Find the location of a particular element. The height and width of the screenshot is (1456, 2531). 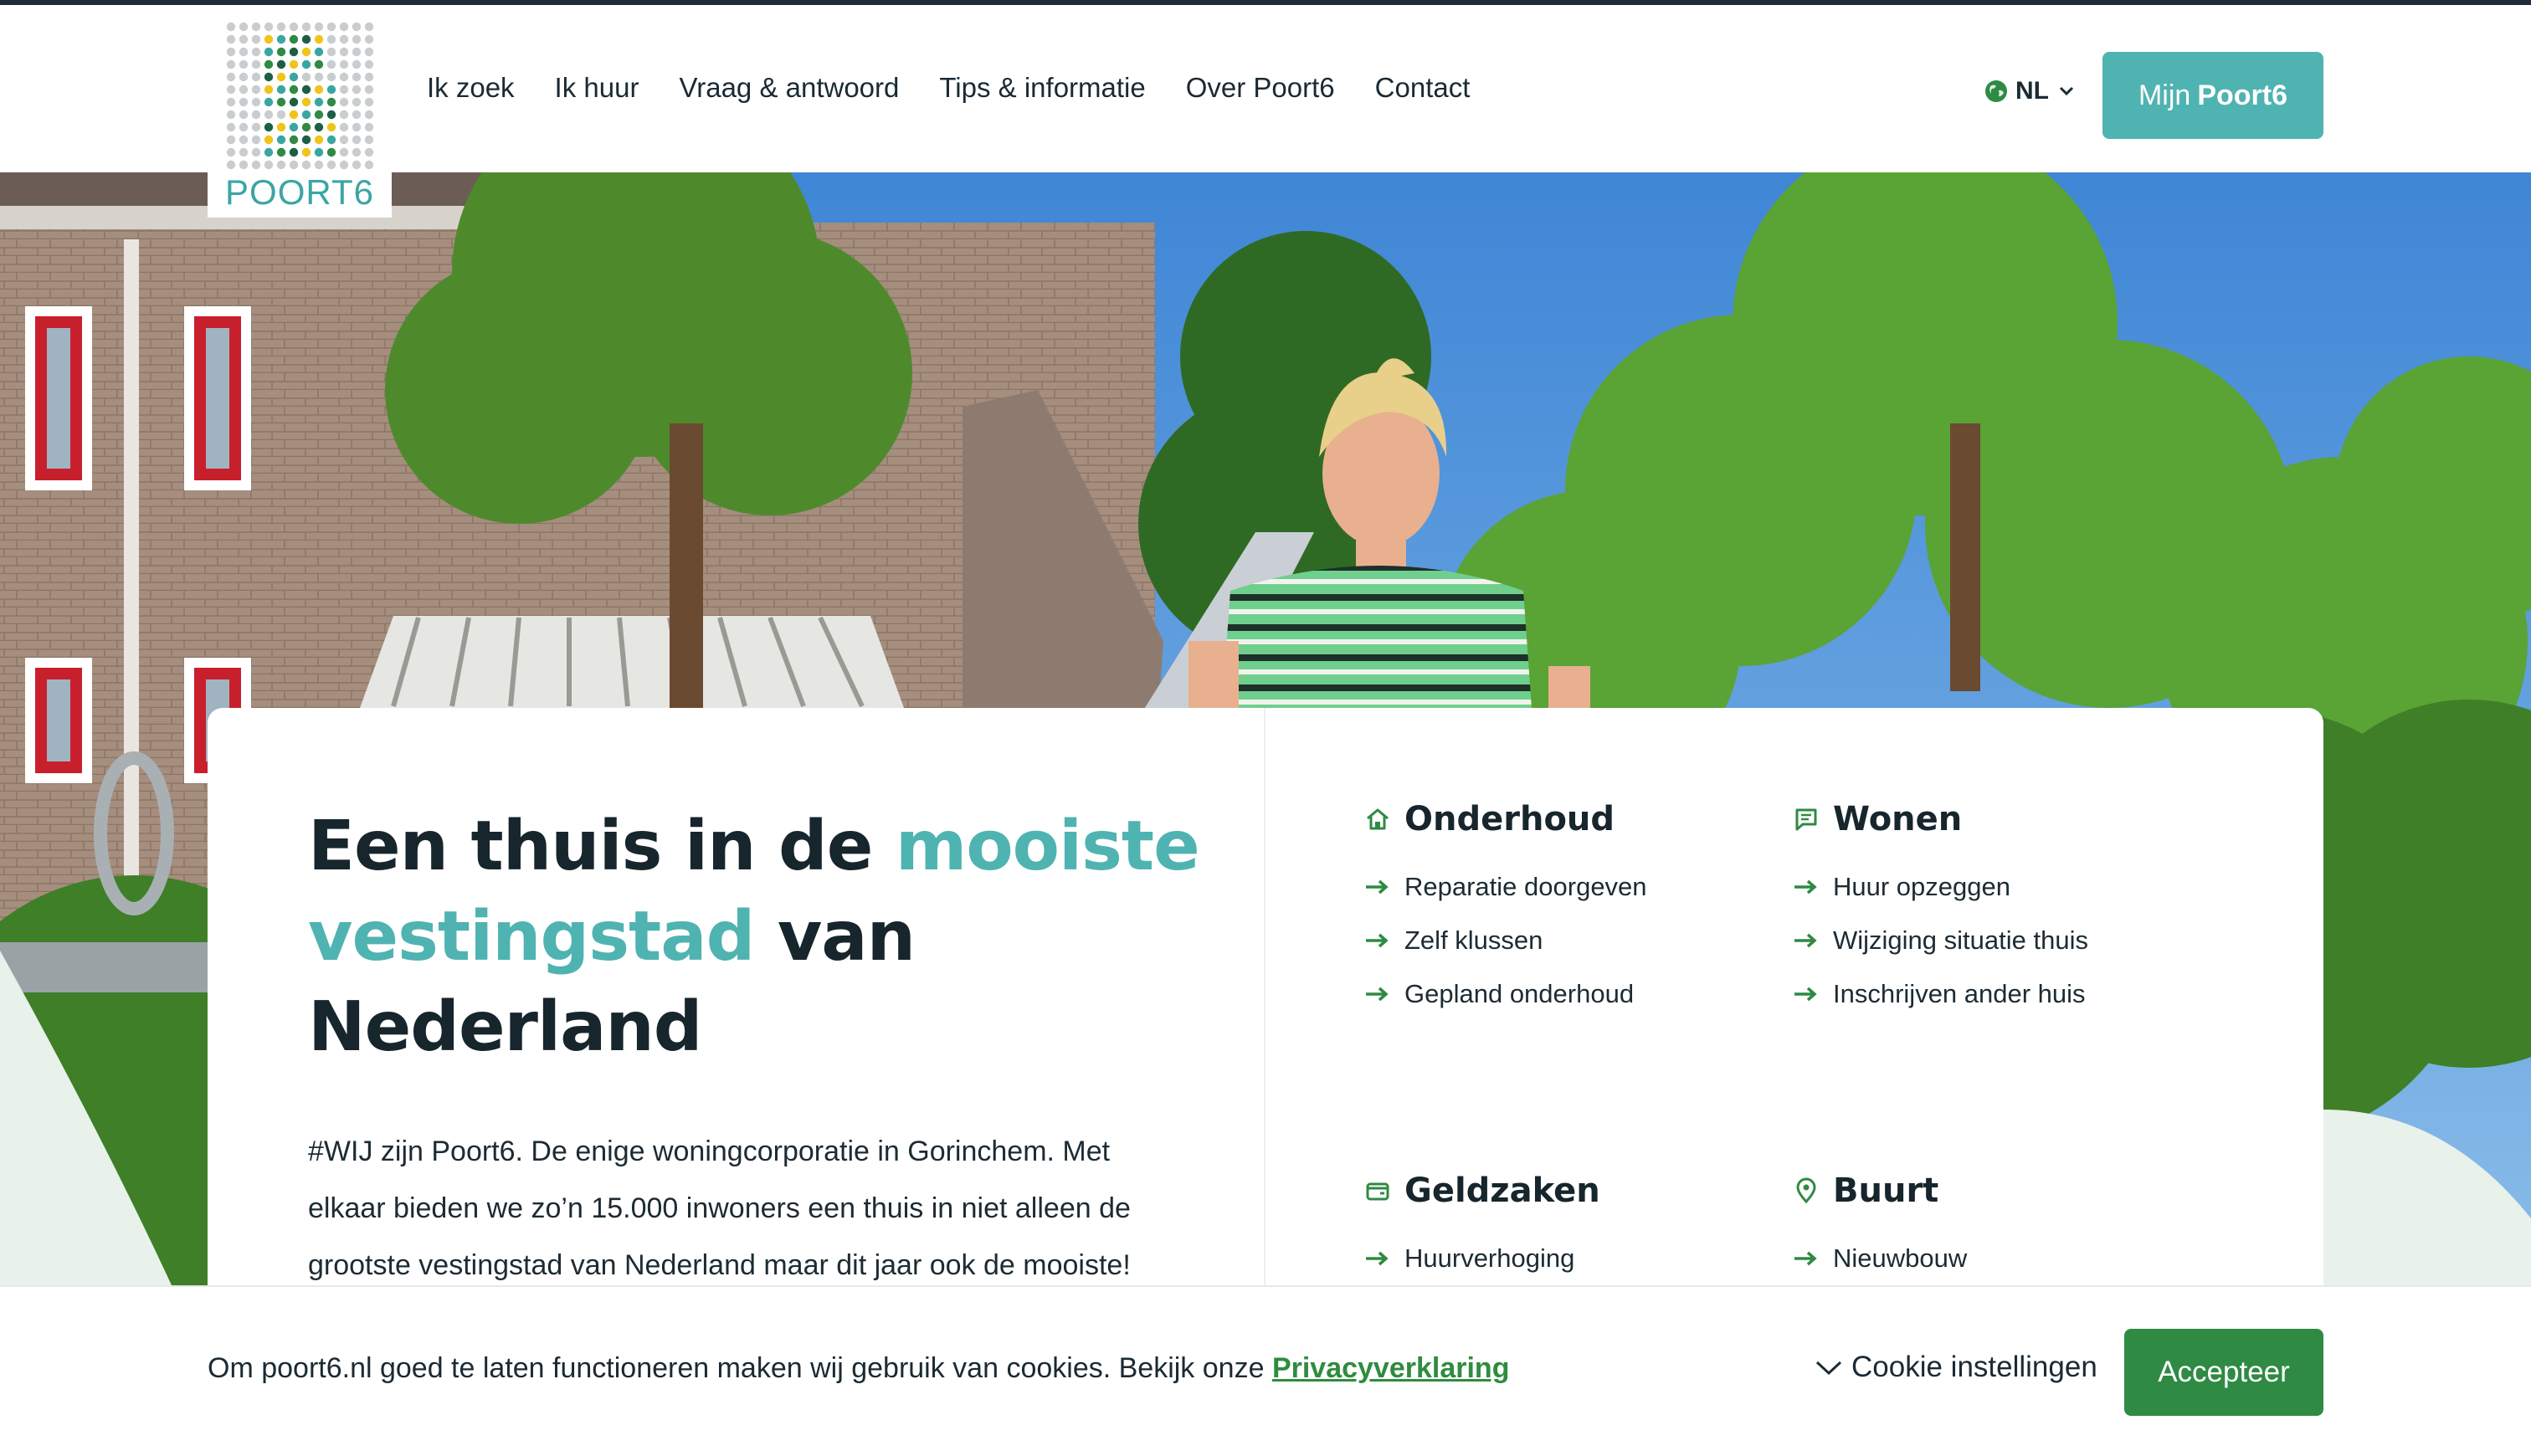

nav-ik-huur: Ik huur is located at coordinates (597, 88).